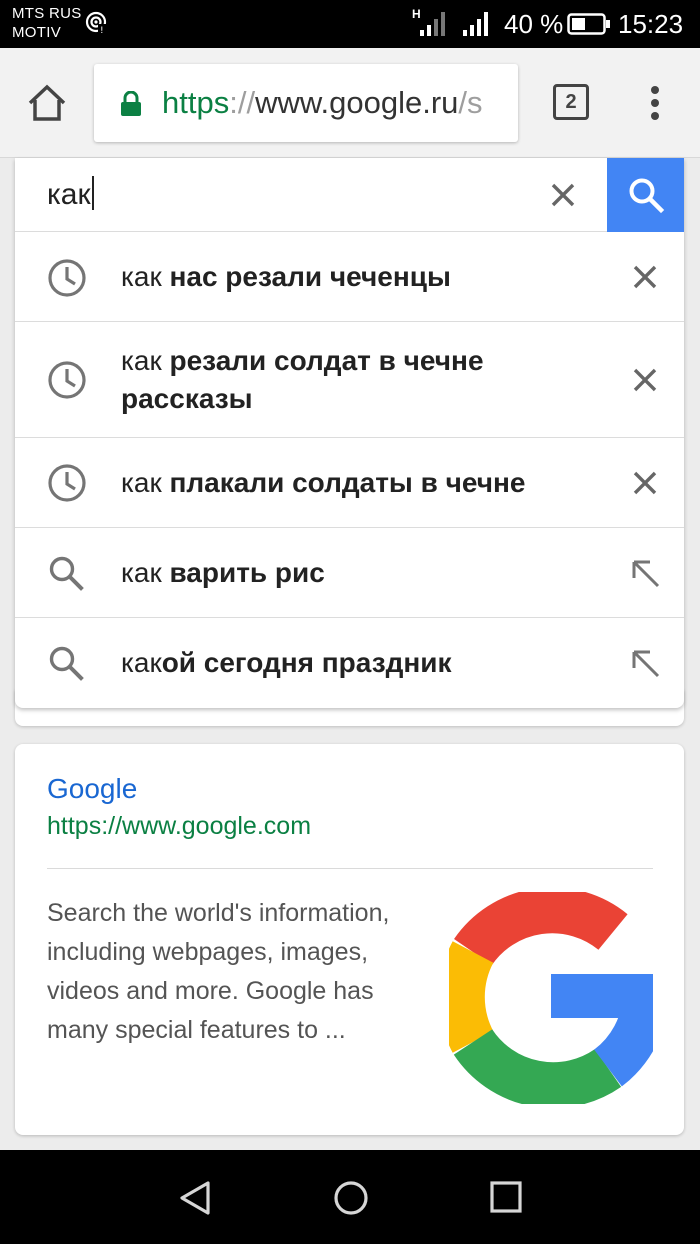 The width and height of the screenshot is (700, 1244). Describe the element at coordinates (286, 276) in the screenshot. I see `suggestion-text: как нас резали чеченцы` at that location.